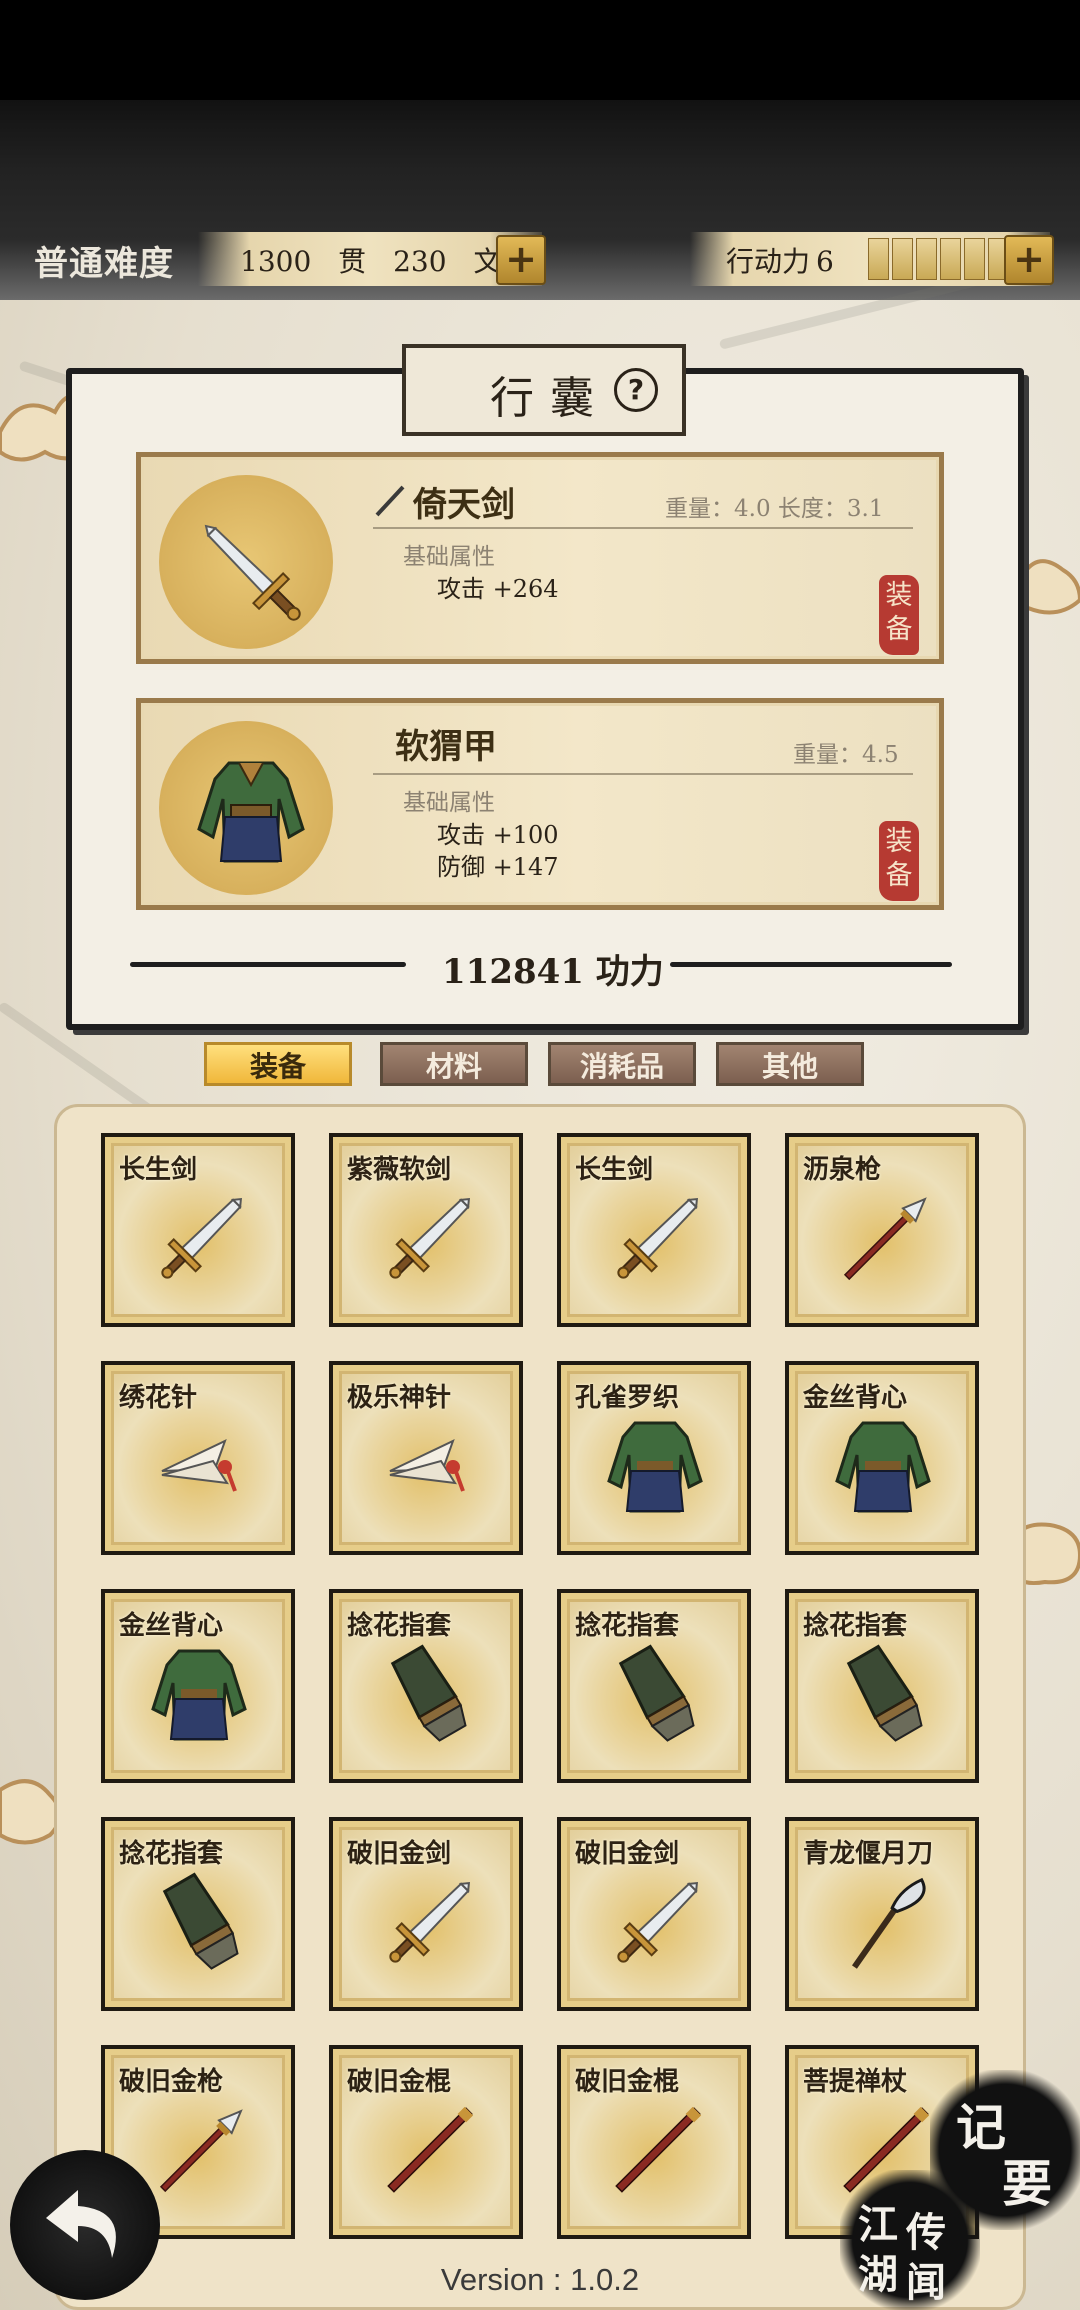 The width and height of the screenshot is (1080, 2310). What do you see at coordinates (774, 509) in the screenshot?
I see `equipped-item-meta: 重量：4.0 长度：3.1` at bounding box center [774, 509].